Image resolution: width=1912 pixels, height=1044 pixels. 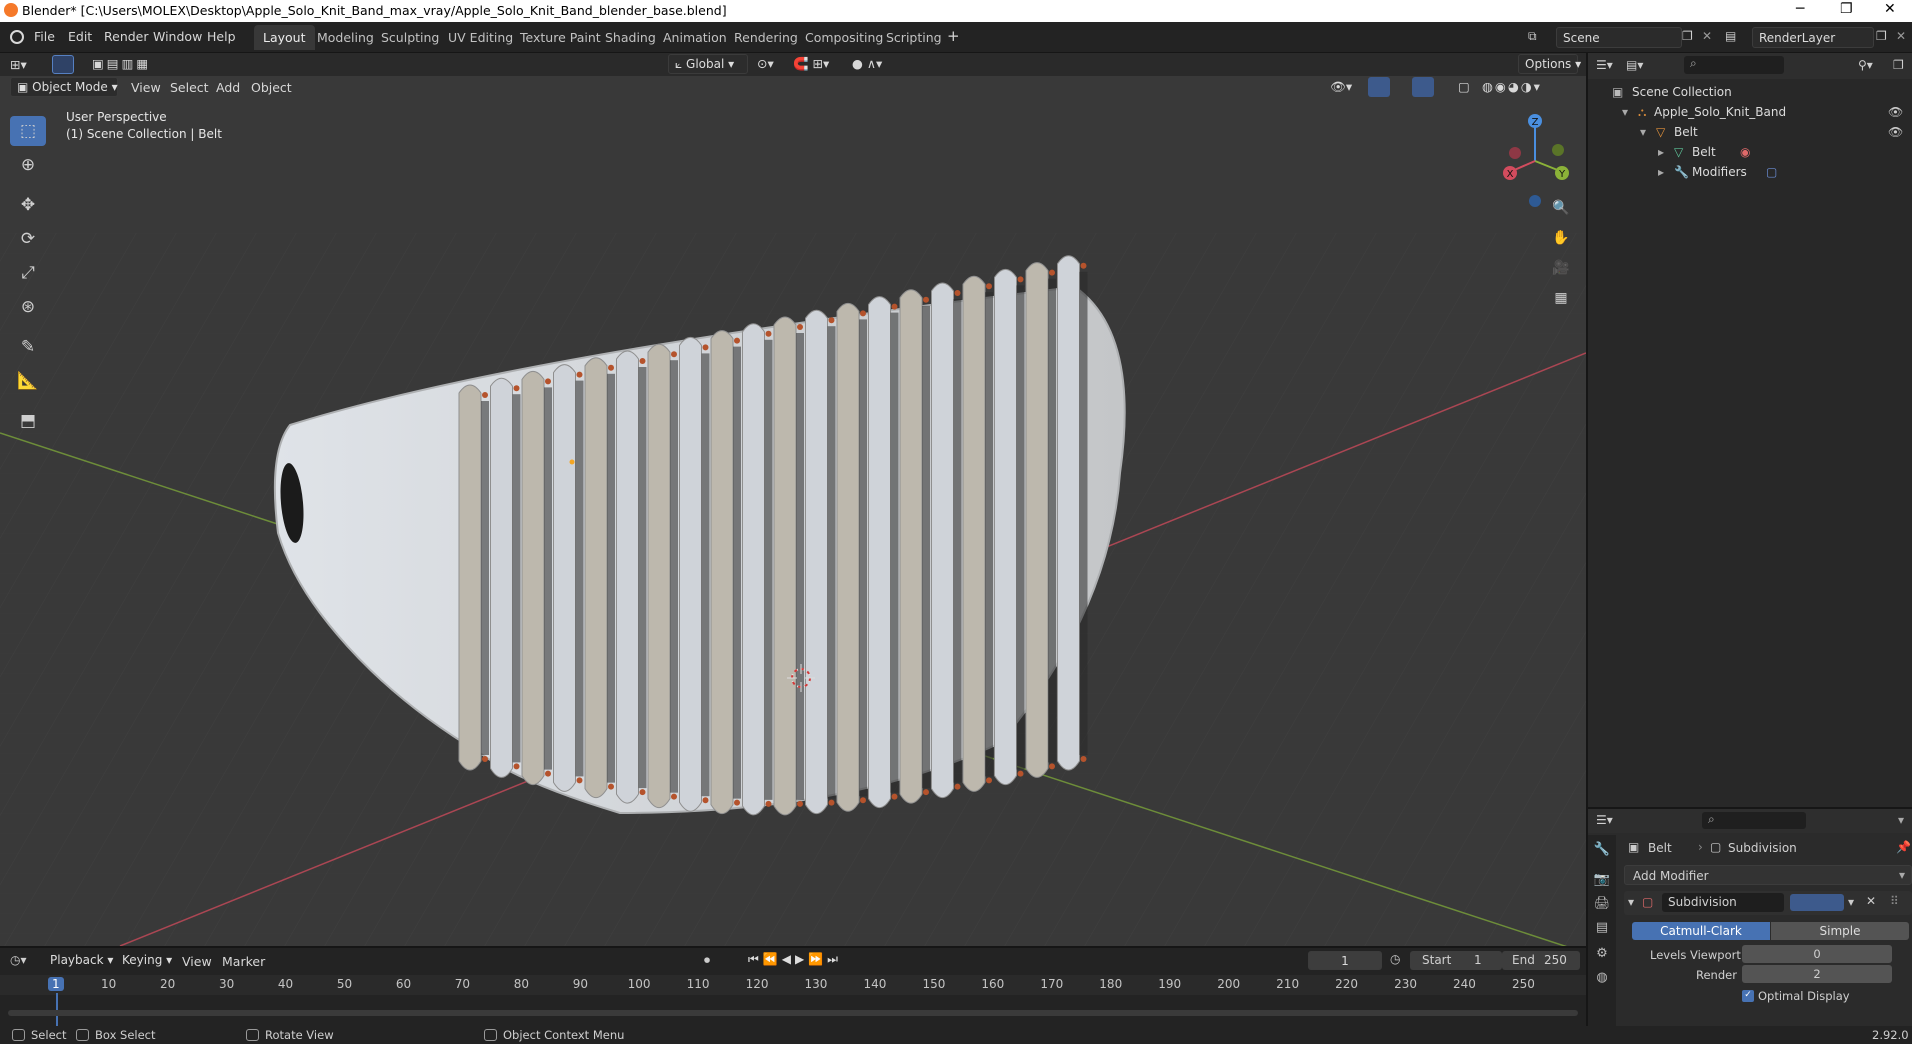 I want to click on timeline-scrollbar, so click(x=793, y=1013).